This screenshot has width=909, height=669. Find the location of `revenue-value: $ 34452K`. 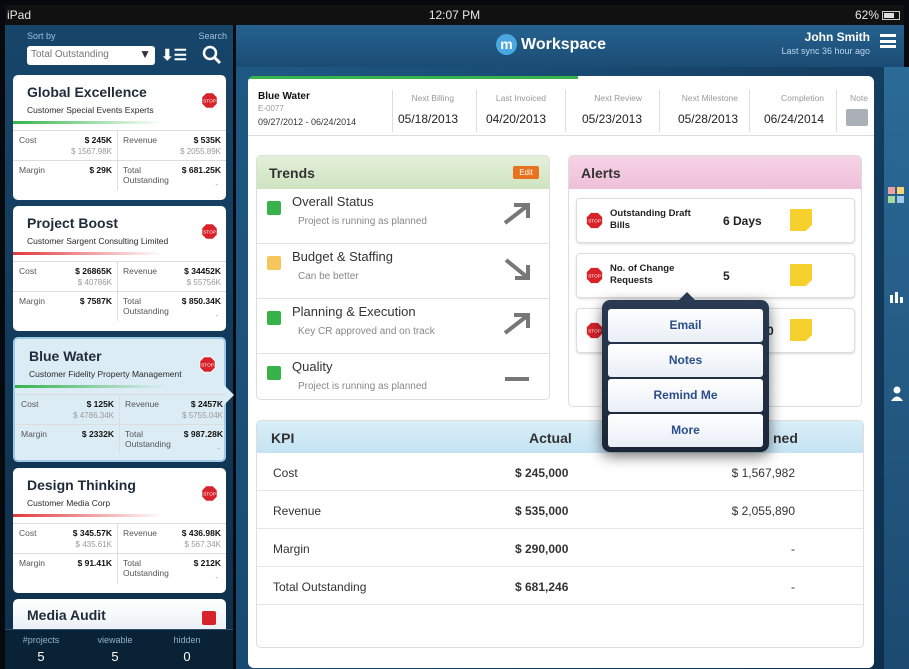

revenue-value: $ 34452K is located at coordinates (202, 271).